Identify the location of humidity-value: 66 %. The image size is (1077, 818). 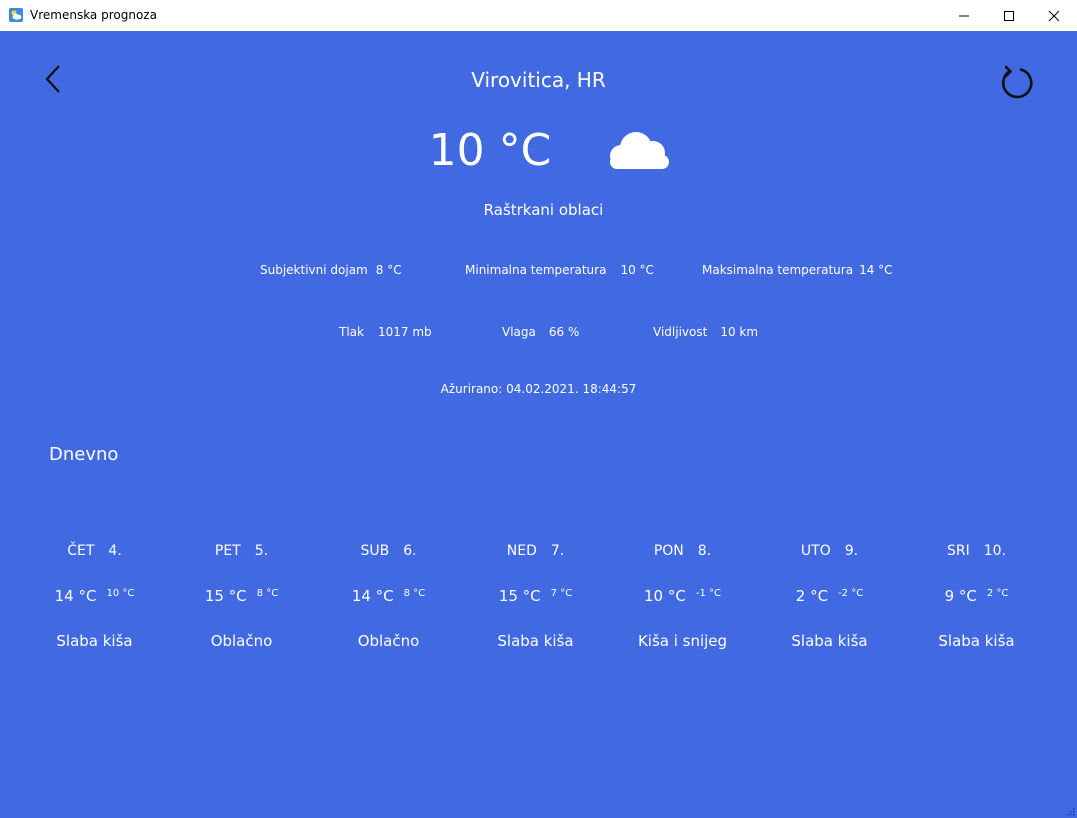
(564, 332).